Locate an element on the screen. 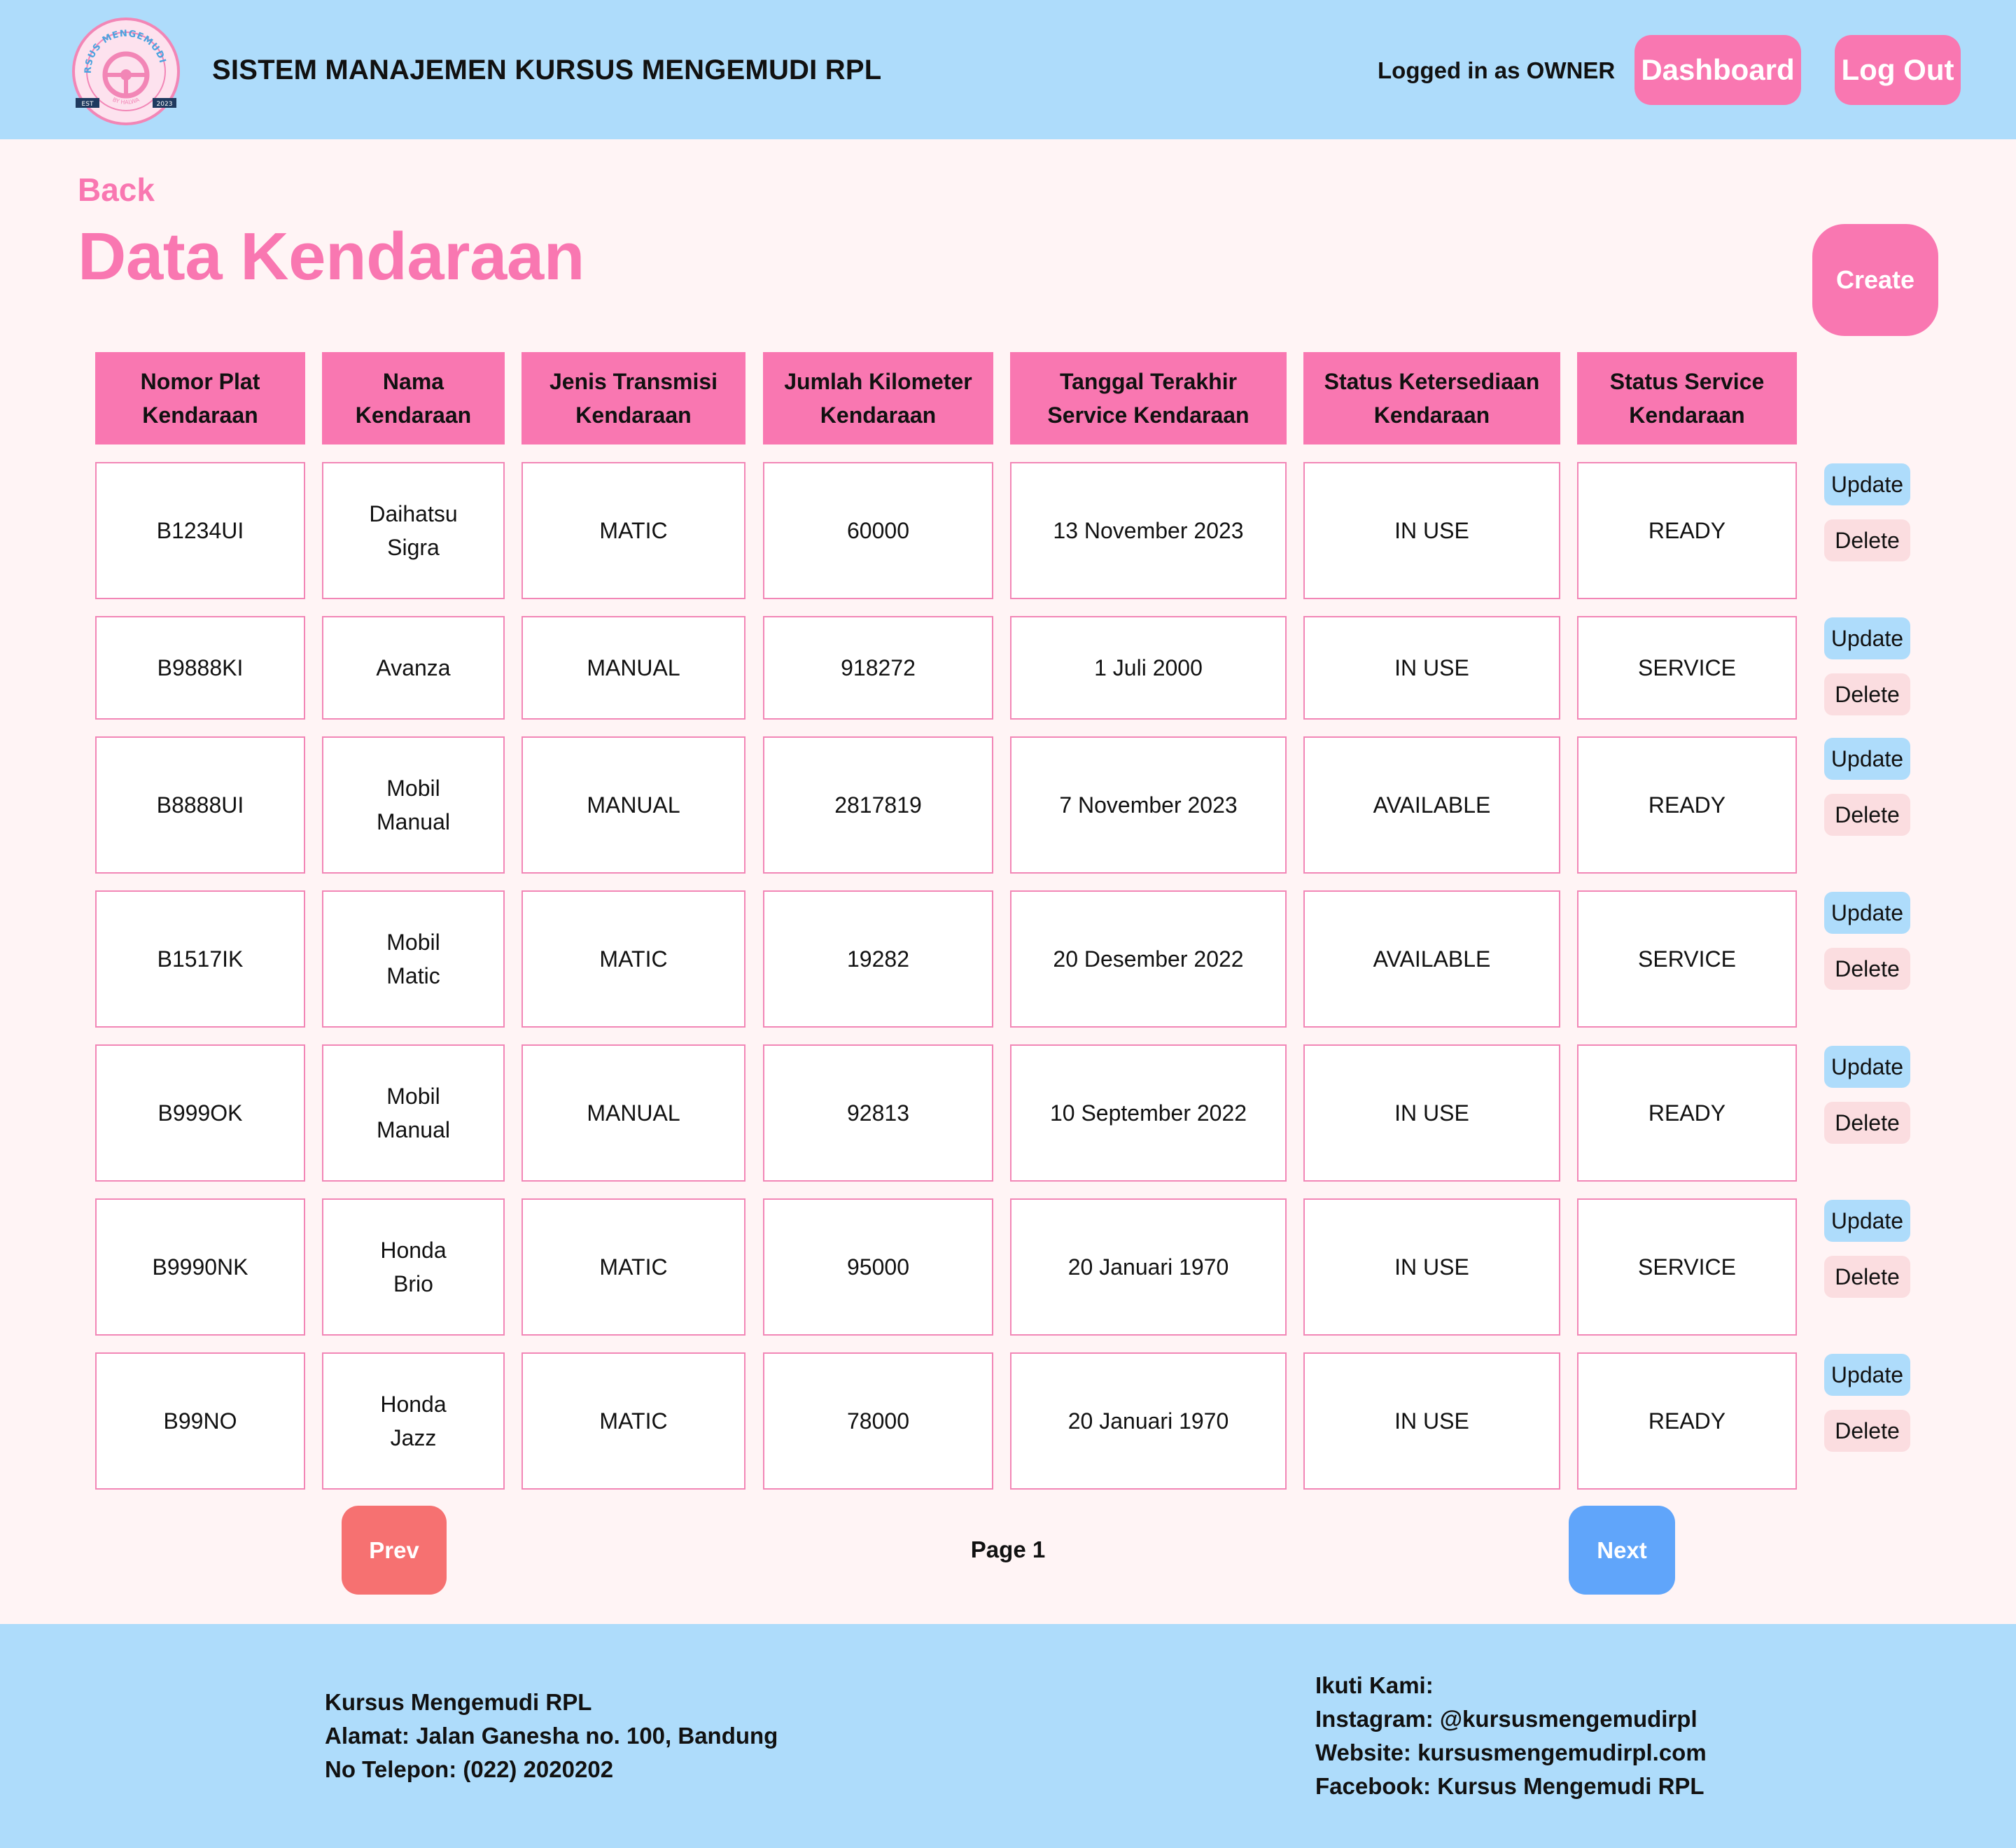 Image resolution: width=2016 pixels, height=1848 pixels. column-header-plate: Nomor Plat Kendaraan is located at coordinates (200, 398).